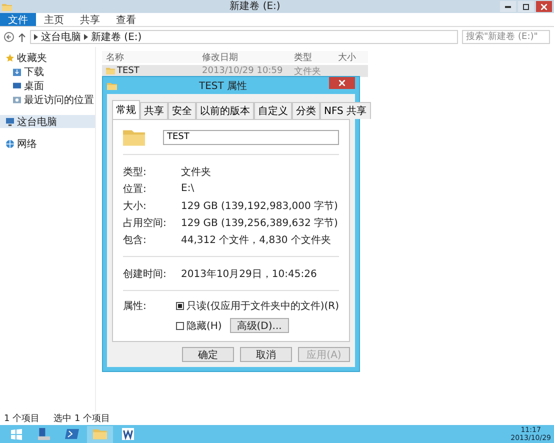 This screenshot has width=554, height=443. What do you see at coordinates (208, 354) in the screenshot?
I see `dialog-button: 确定` at bounding box center [208, 354].